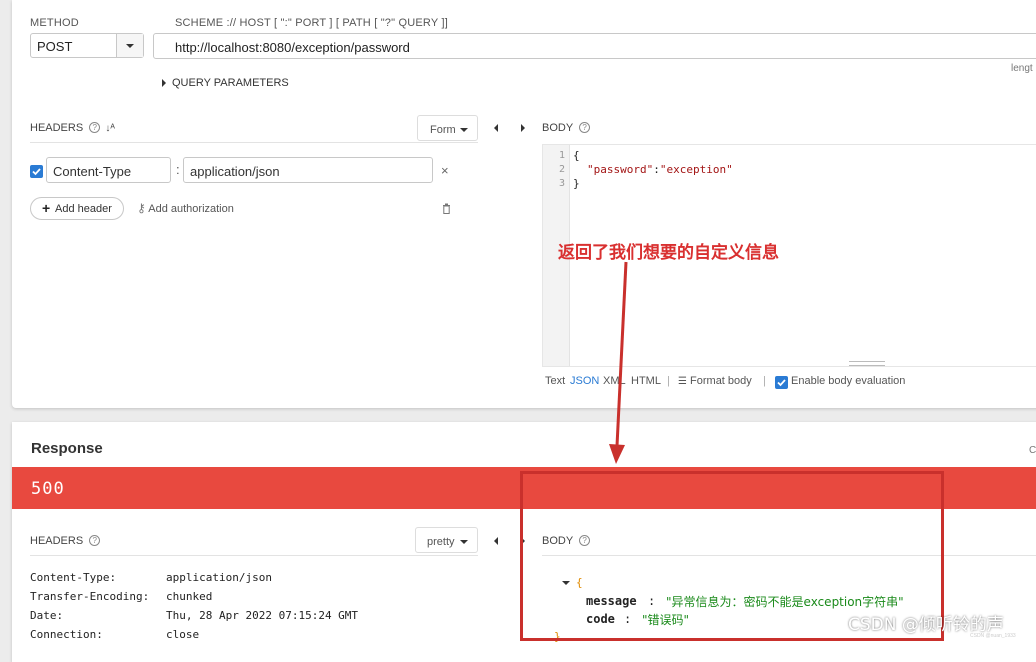  What do you see at coordinates (219, 577) in the screenshot?
I see `response-header-value: application/json` at bounding box center [219, 577].